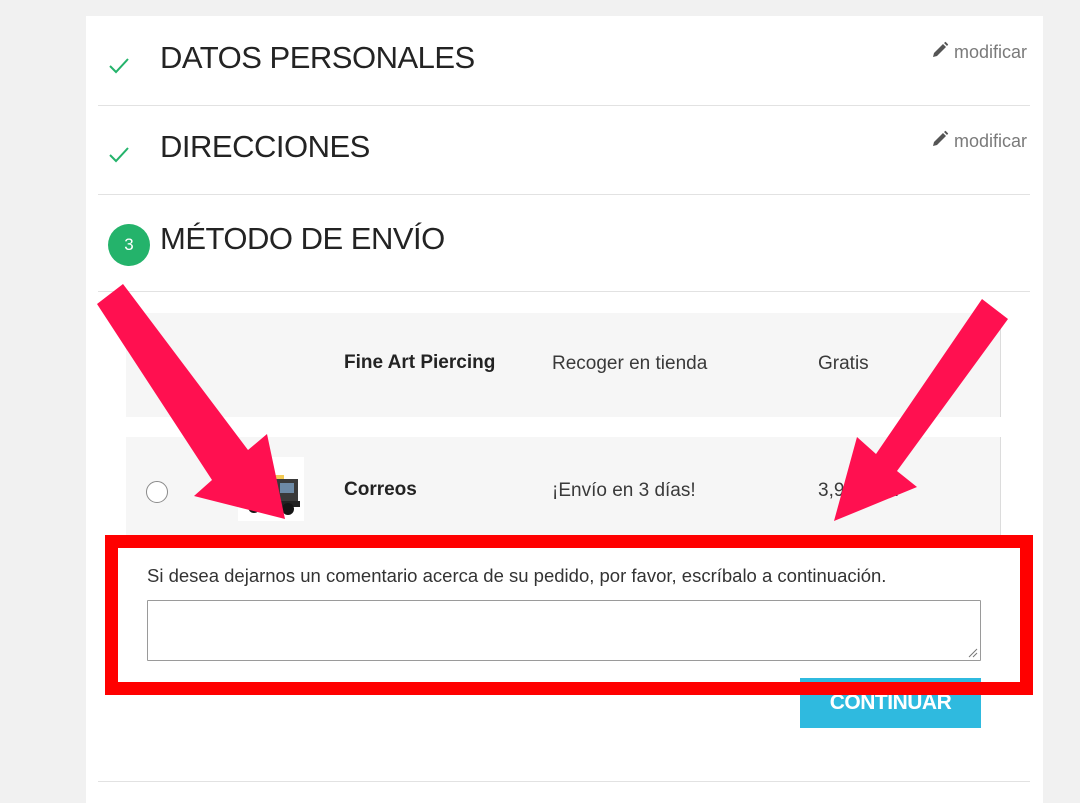 This screenshot has height=803, width=1080. I want to click on carrier-delay: ¡Envío en 3 días!, so click(624, 490).